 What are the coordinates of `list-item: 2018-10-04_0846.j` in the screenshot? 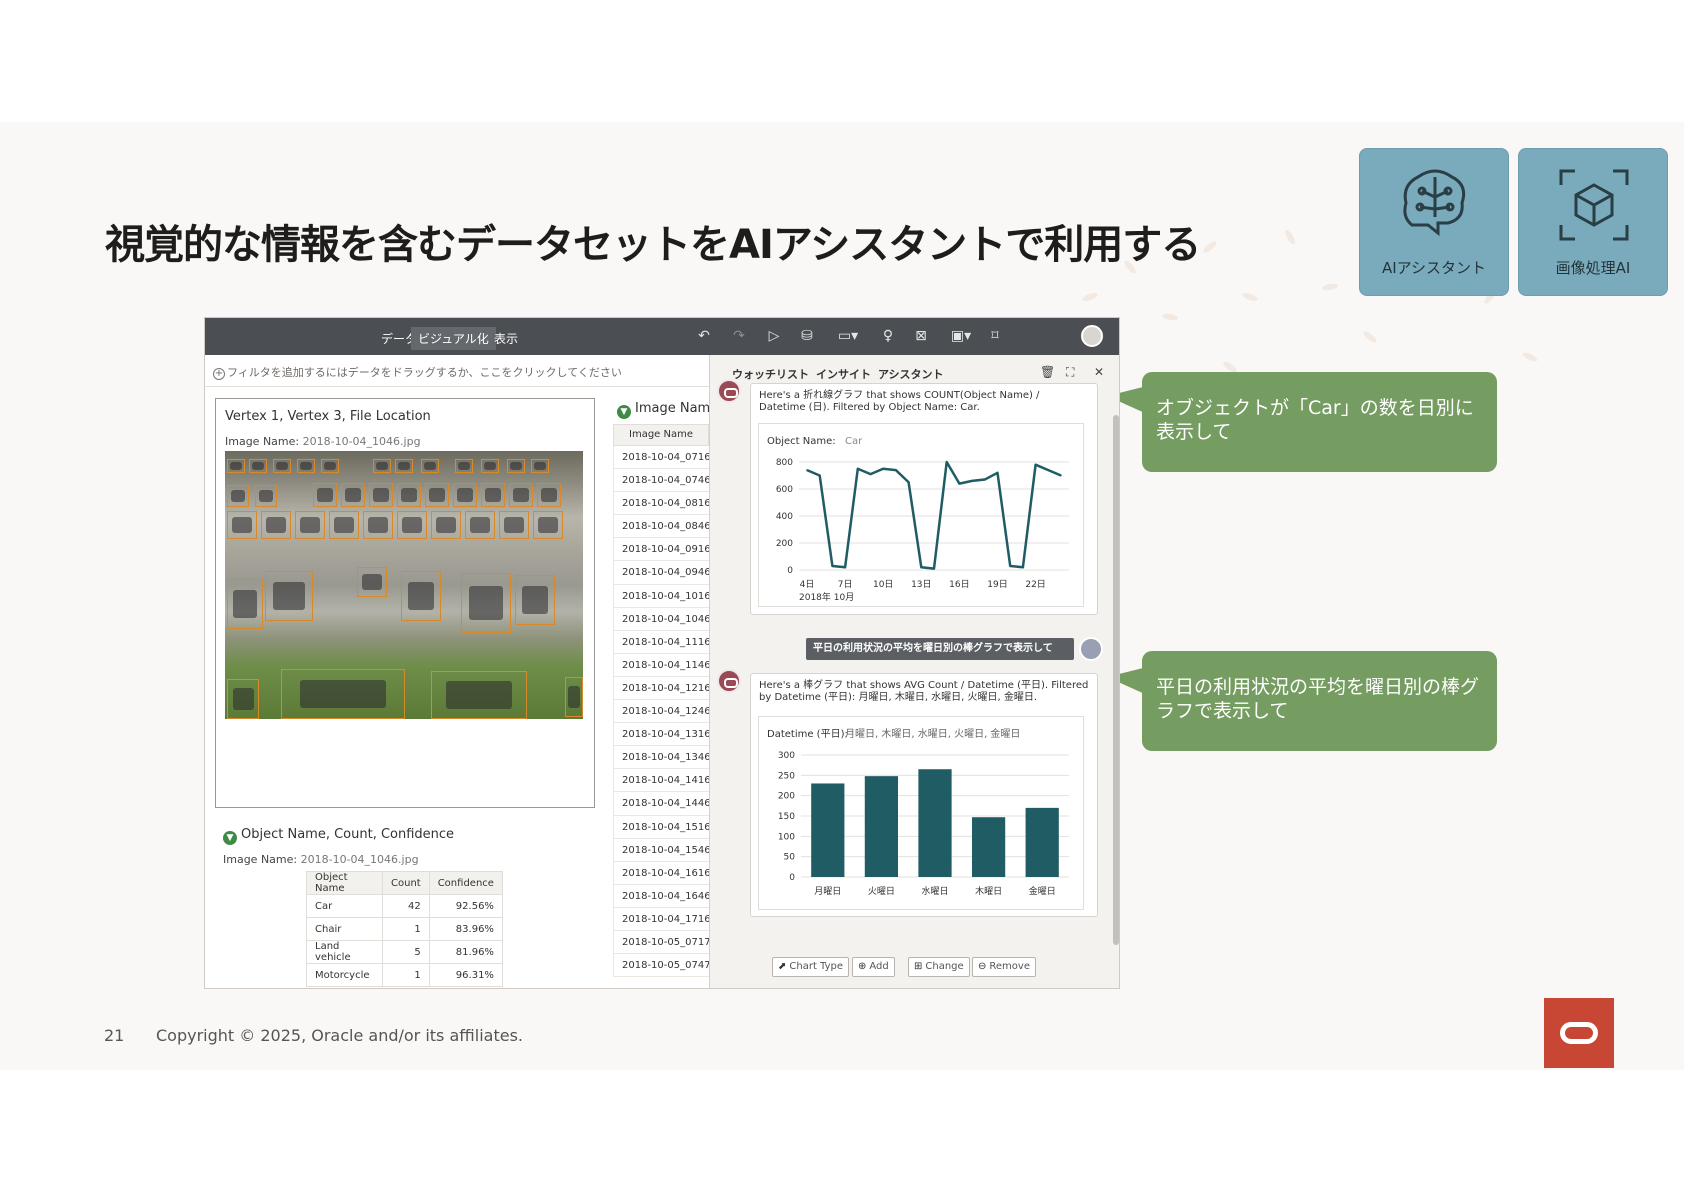 It's located at (661, 527).